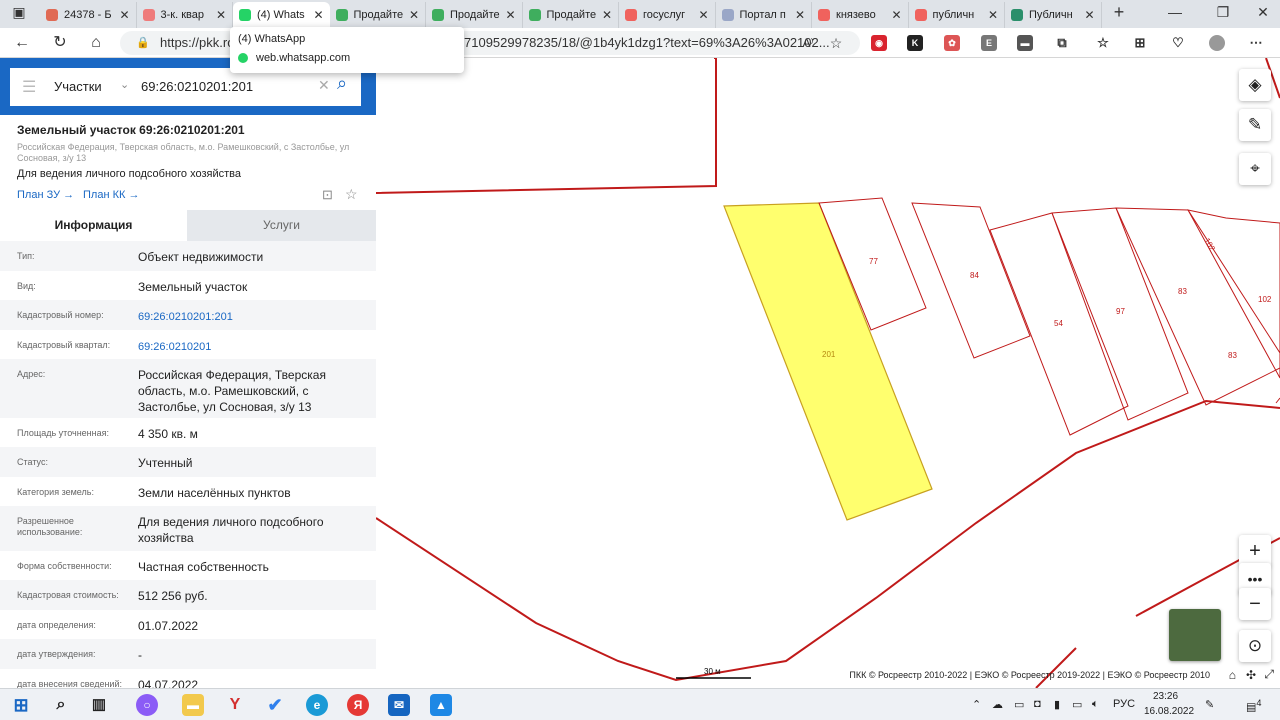 The image size is (1280, 720). Describe the element at coordinates (342, 83) in the screenshot. I see `search-icon: ⌕` at that location.